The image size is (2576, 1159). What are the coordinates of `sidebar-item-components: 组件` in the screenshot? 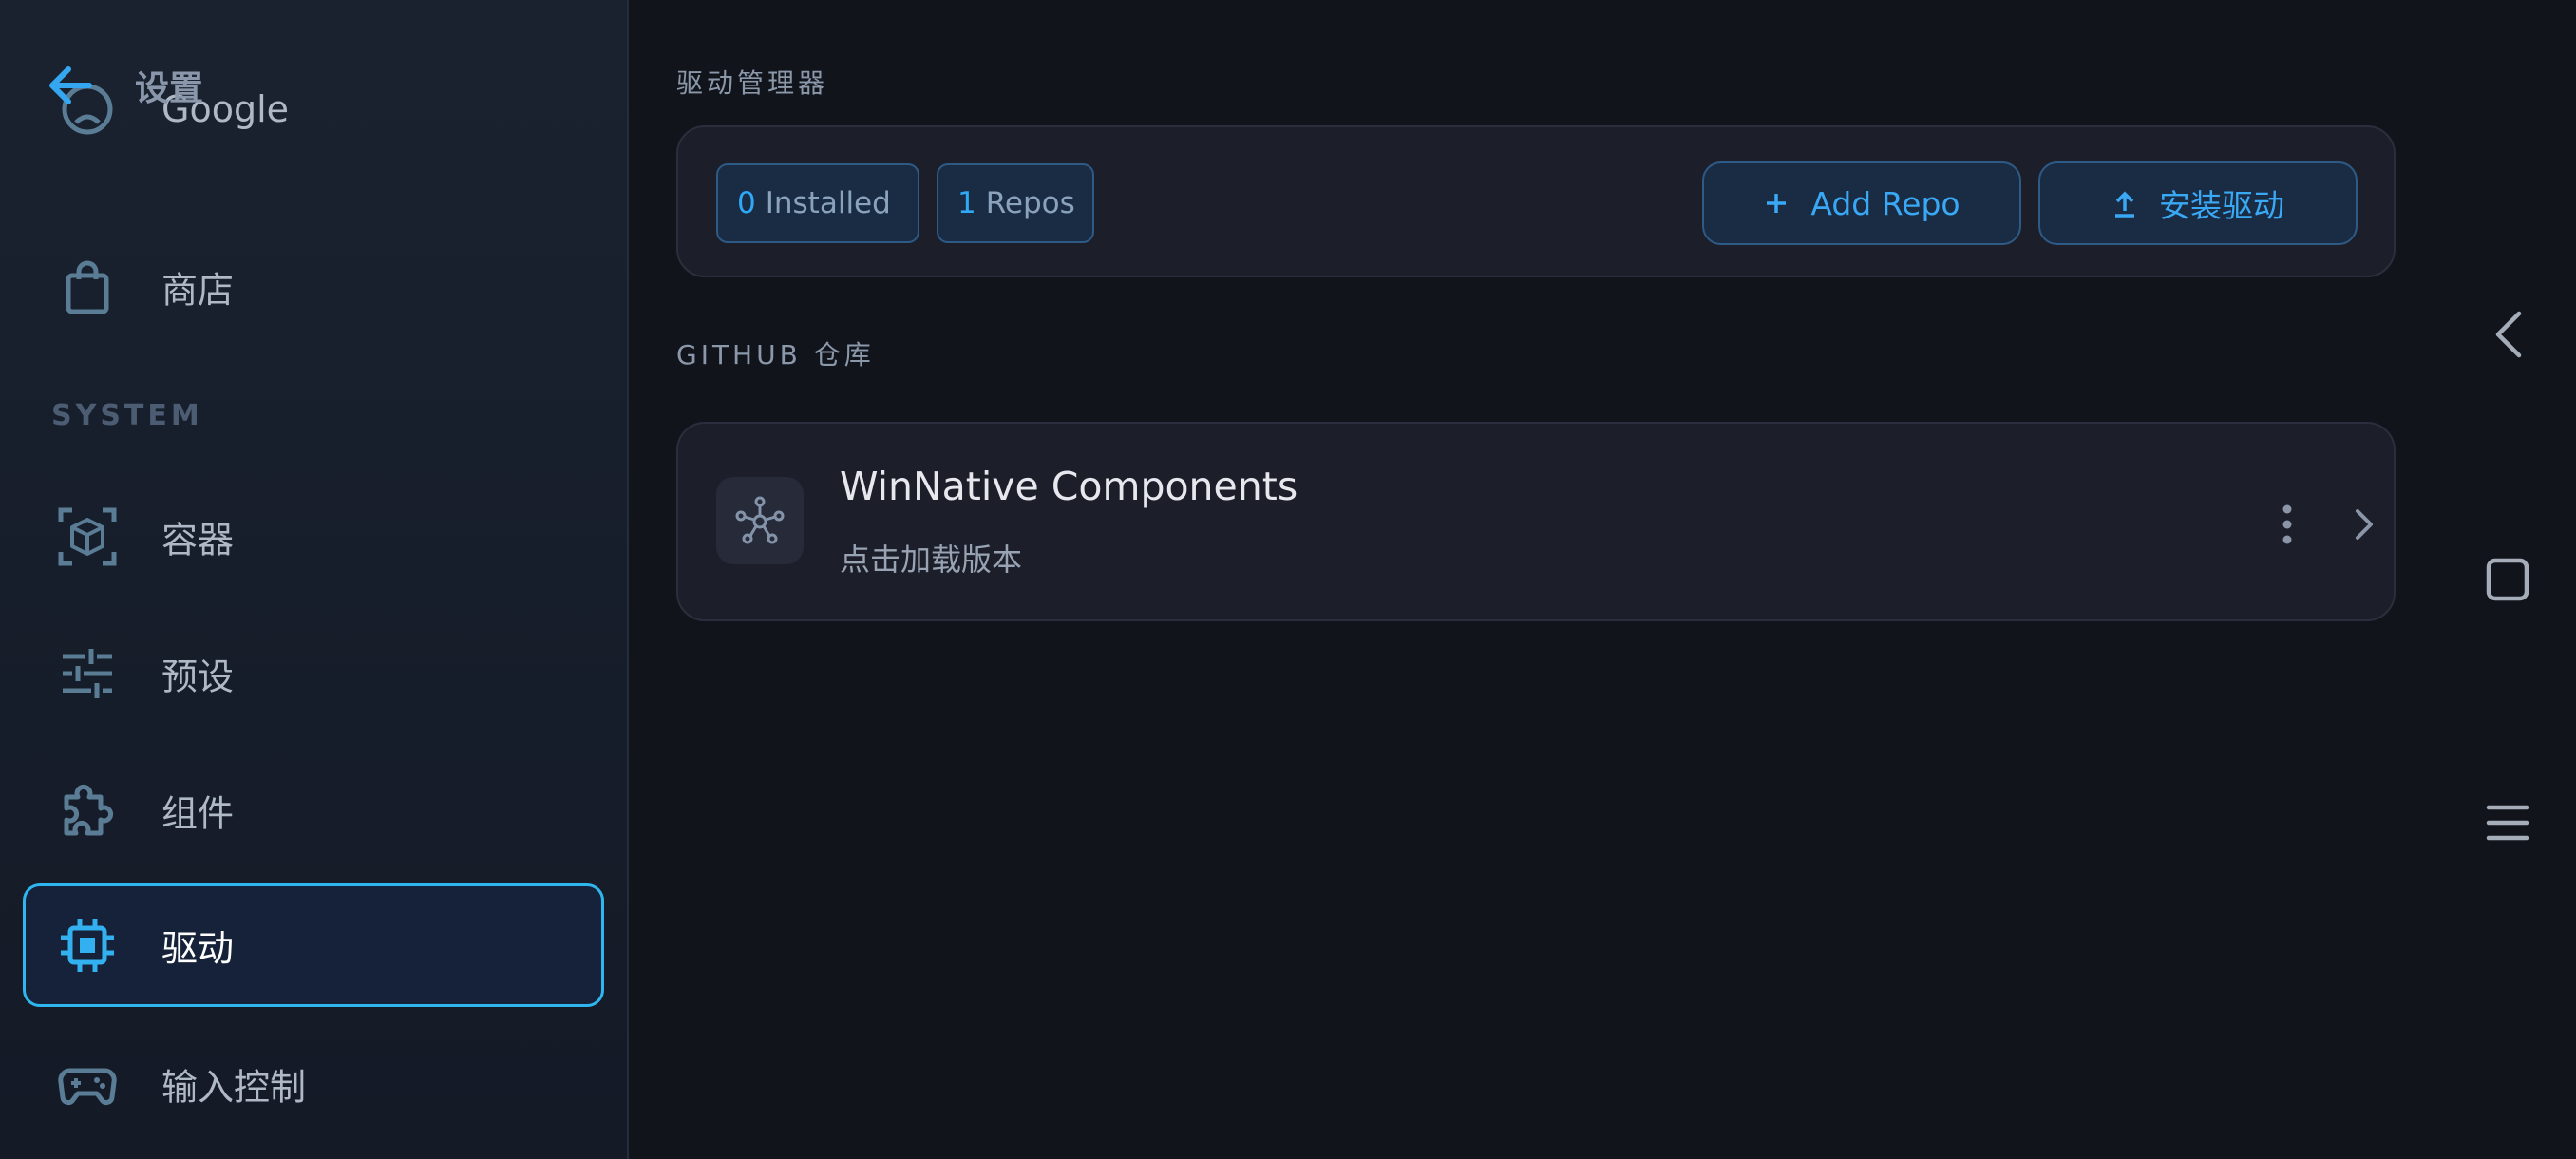 It's located at (313, 810).